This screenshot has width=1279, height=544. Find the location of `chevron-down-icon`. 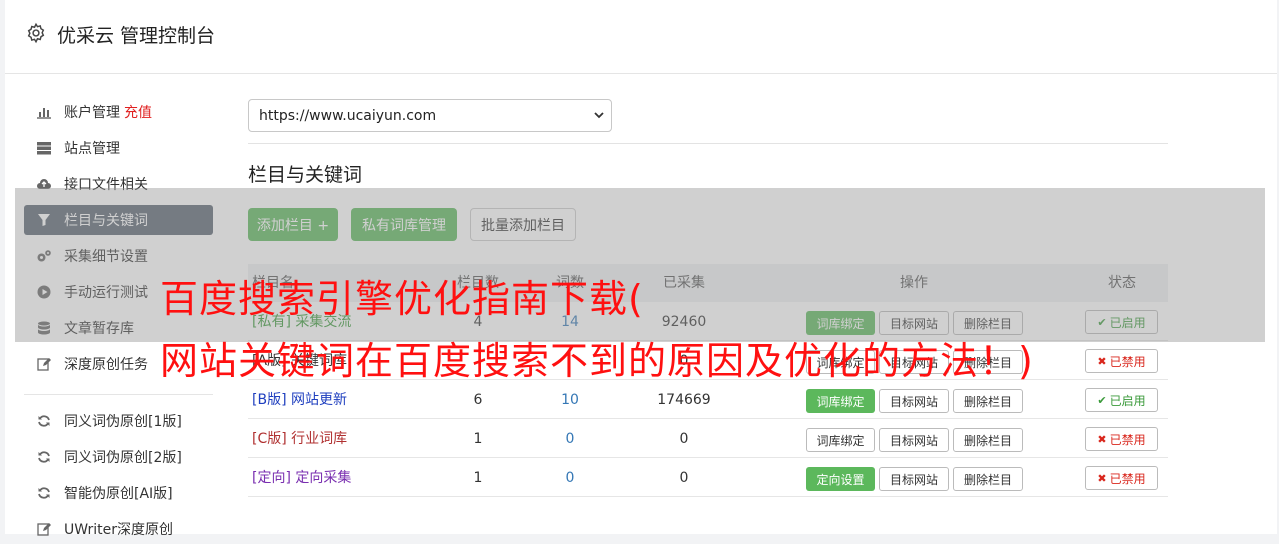

chevron-down-icon is located at coordinates (599, 115).